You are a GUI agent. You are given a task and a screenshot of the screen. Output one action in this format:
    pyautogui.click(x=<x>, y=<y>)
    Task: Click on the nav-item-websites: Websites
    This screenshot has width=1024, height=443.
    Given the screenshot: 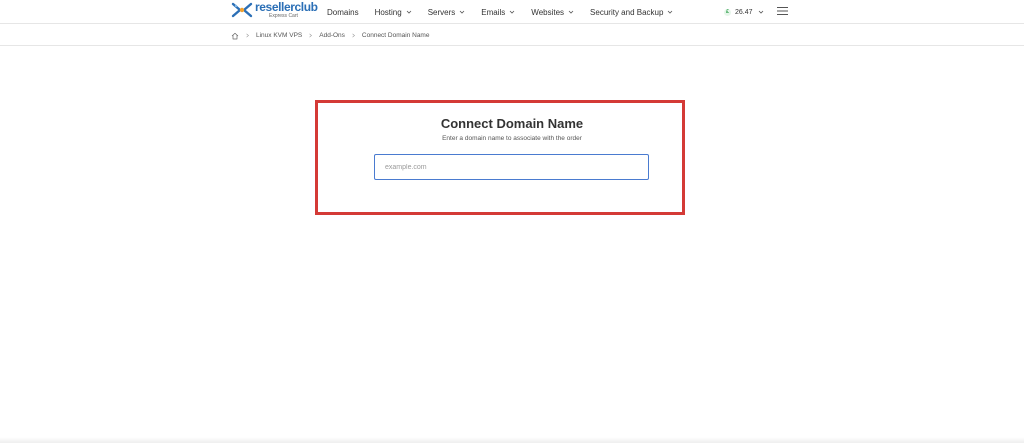 What is the action you would take?
    pyautogui.click(x=552, y=12)
    